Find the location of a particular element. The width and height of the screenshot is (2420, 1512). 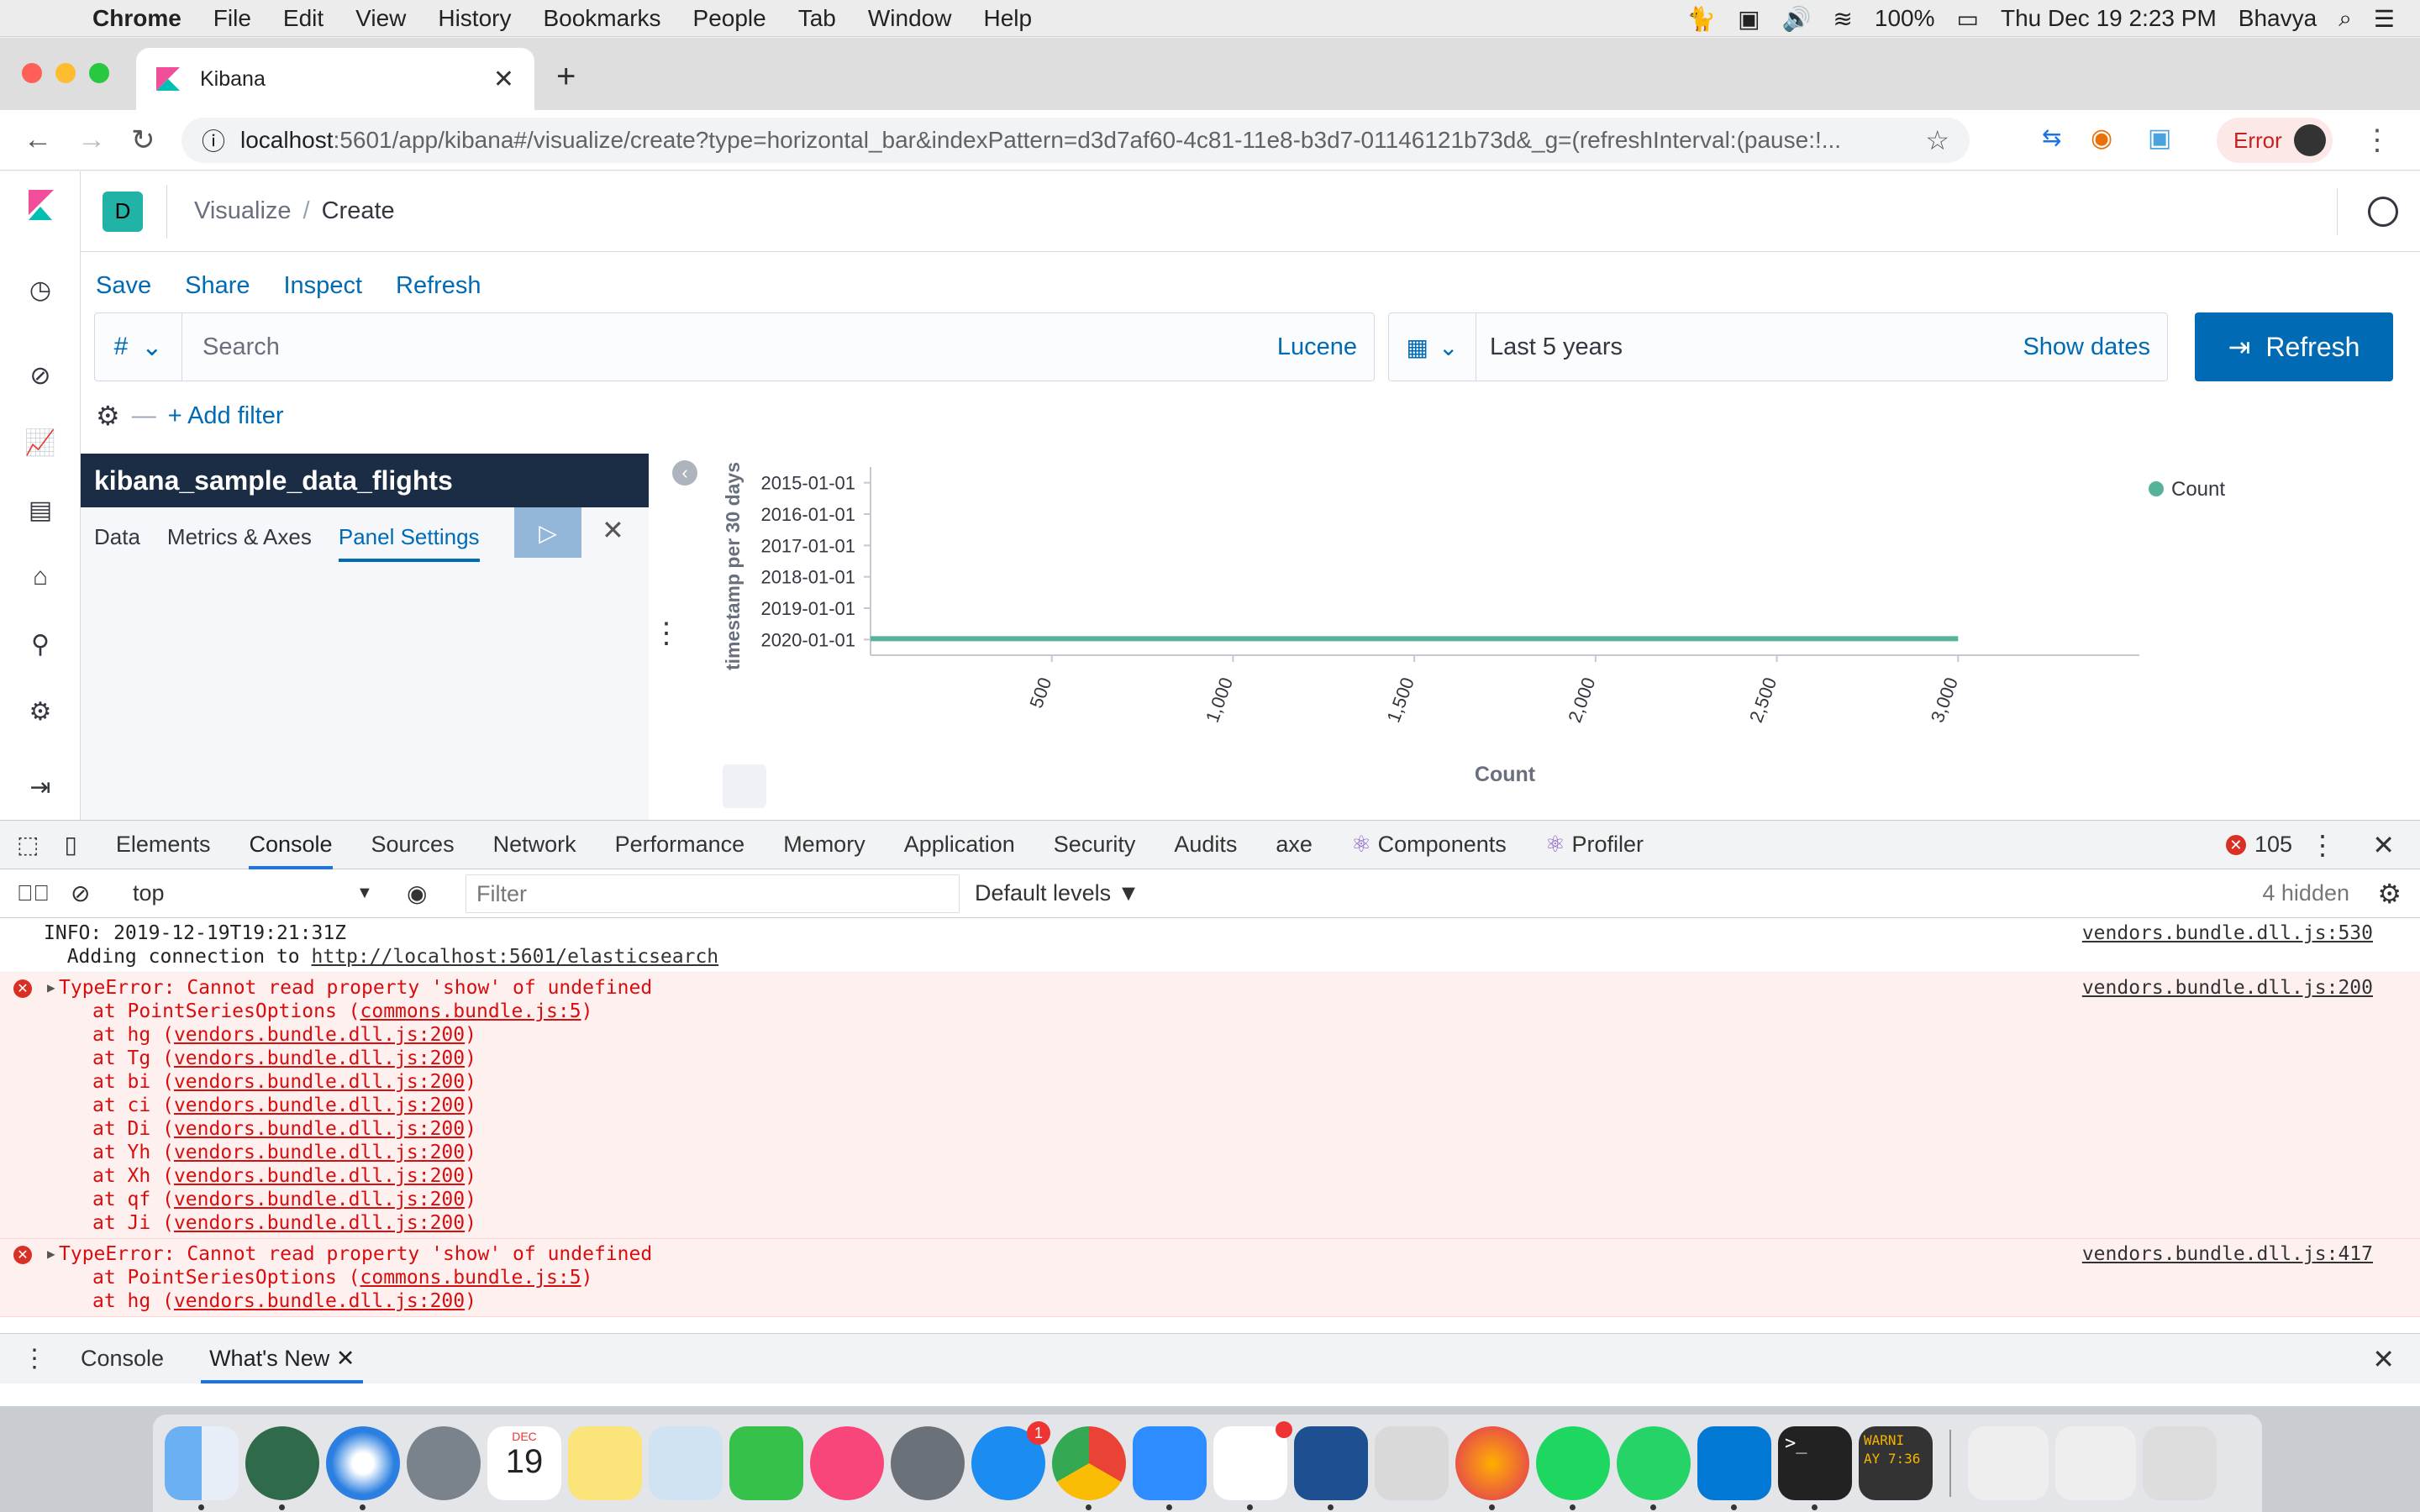

tab-security: Security is located at coordinates (1095, 845).